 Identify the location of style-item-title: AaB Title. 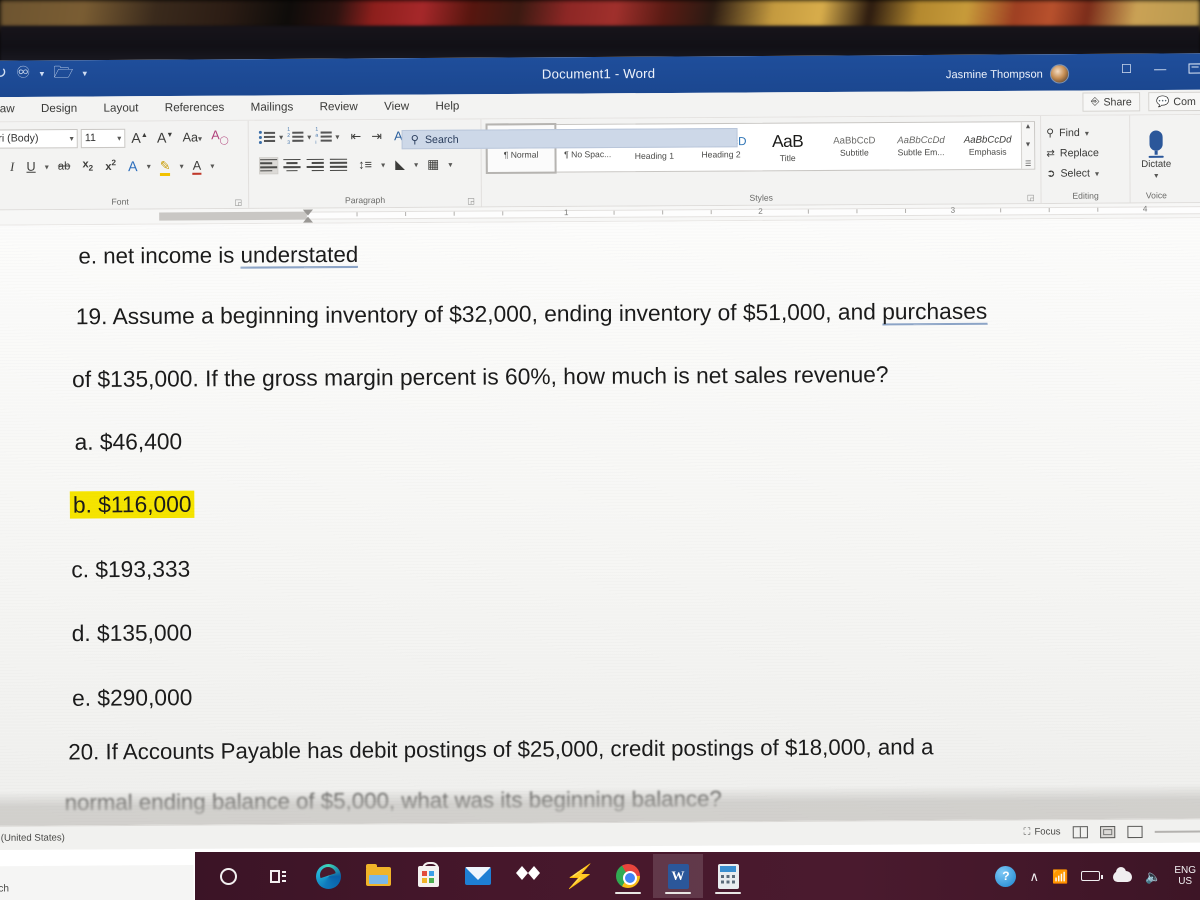
(787, 146).